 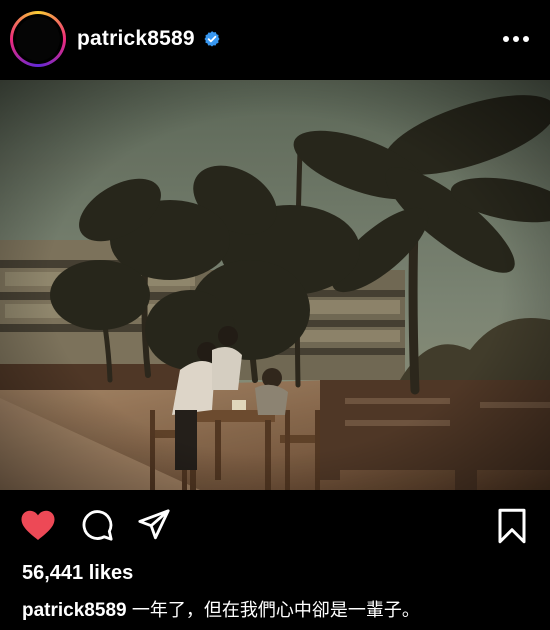 What do you see at coordinates (97, 525) in the screenshot?
I see `comment-icon` at bounding box center [97, 525].